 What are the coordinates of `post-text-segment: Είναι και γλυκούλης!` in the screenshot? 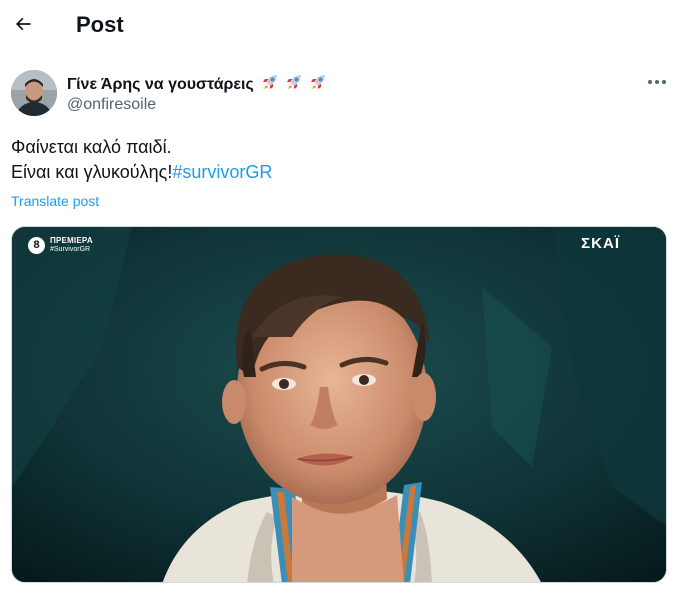 It's located at (92, 172).